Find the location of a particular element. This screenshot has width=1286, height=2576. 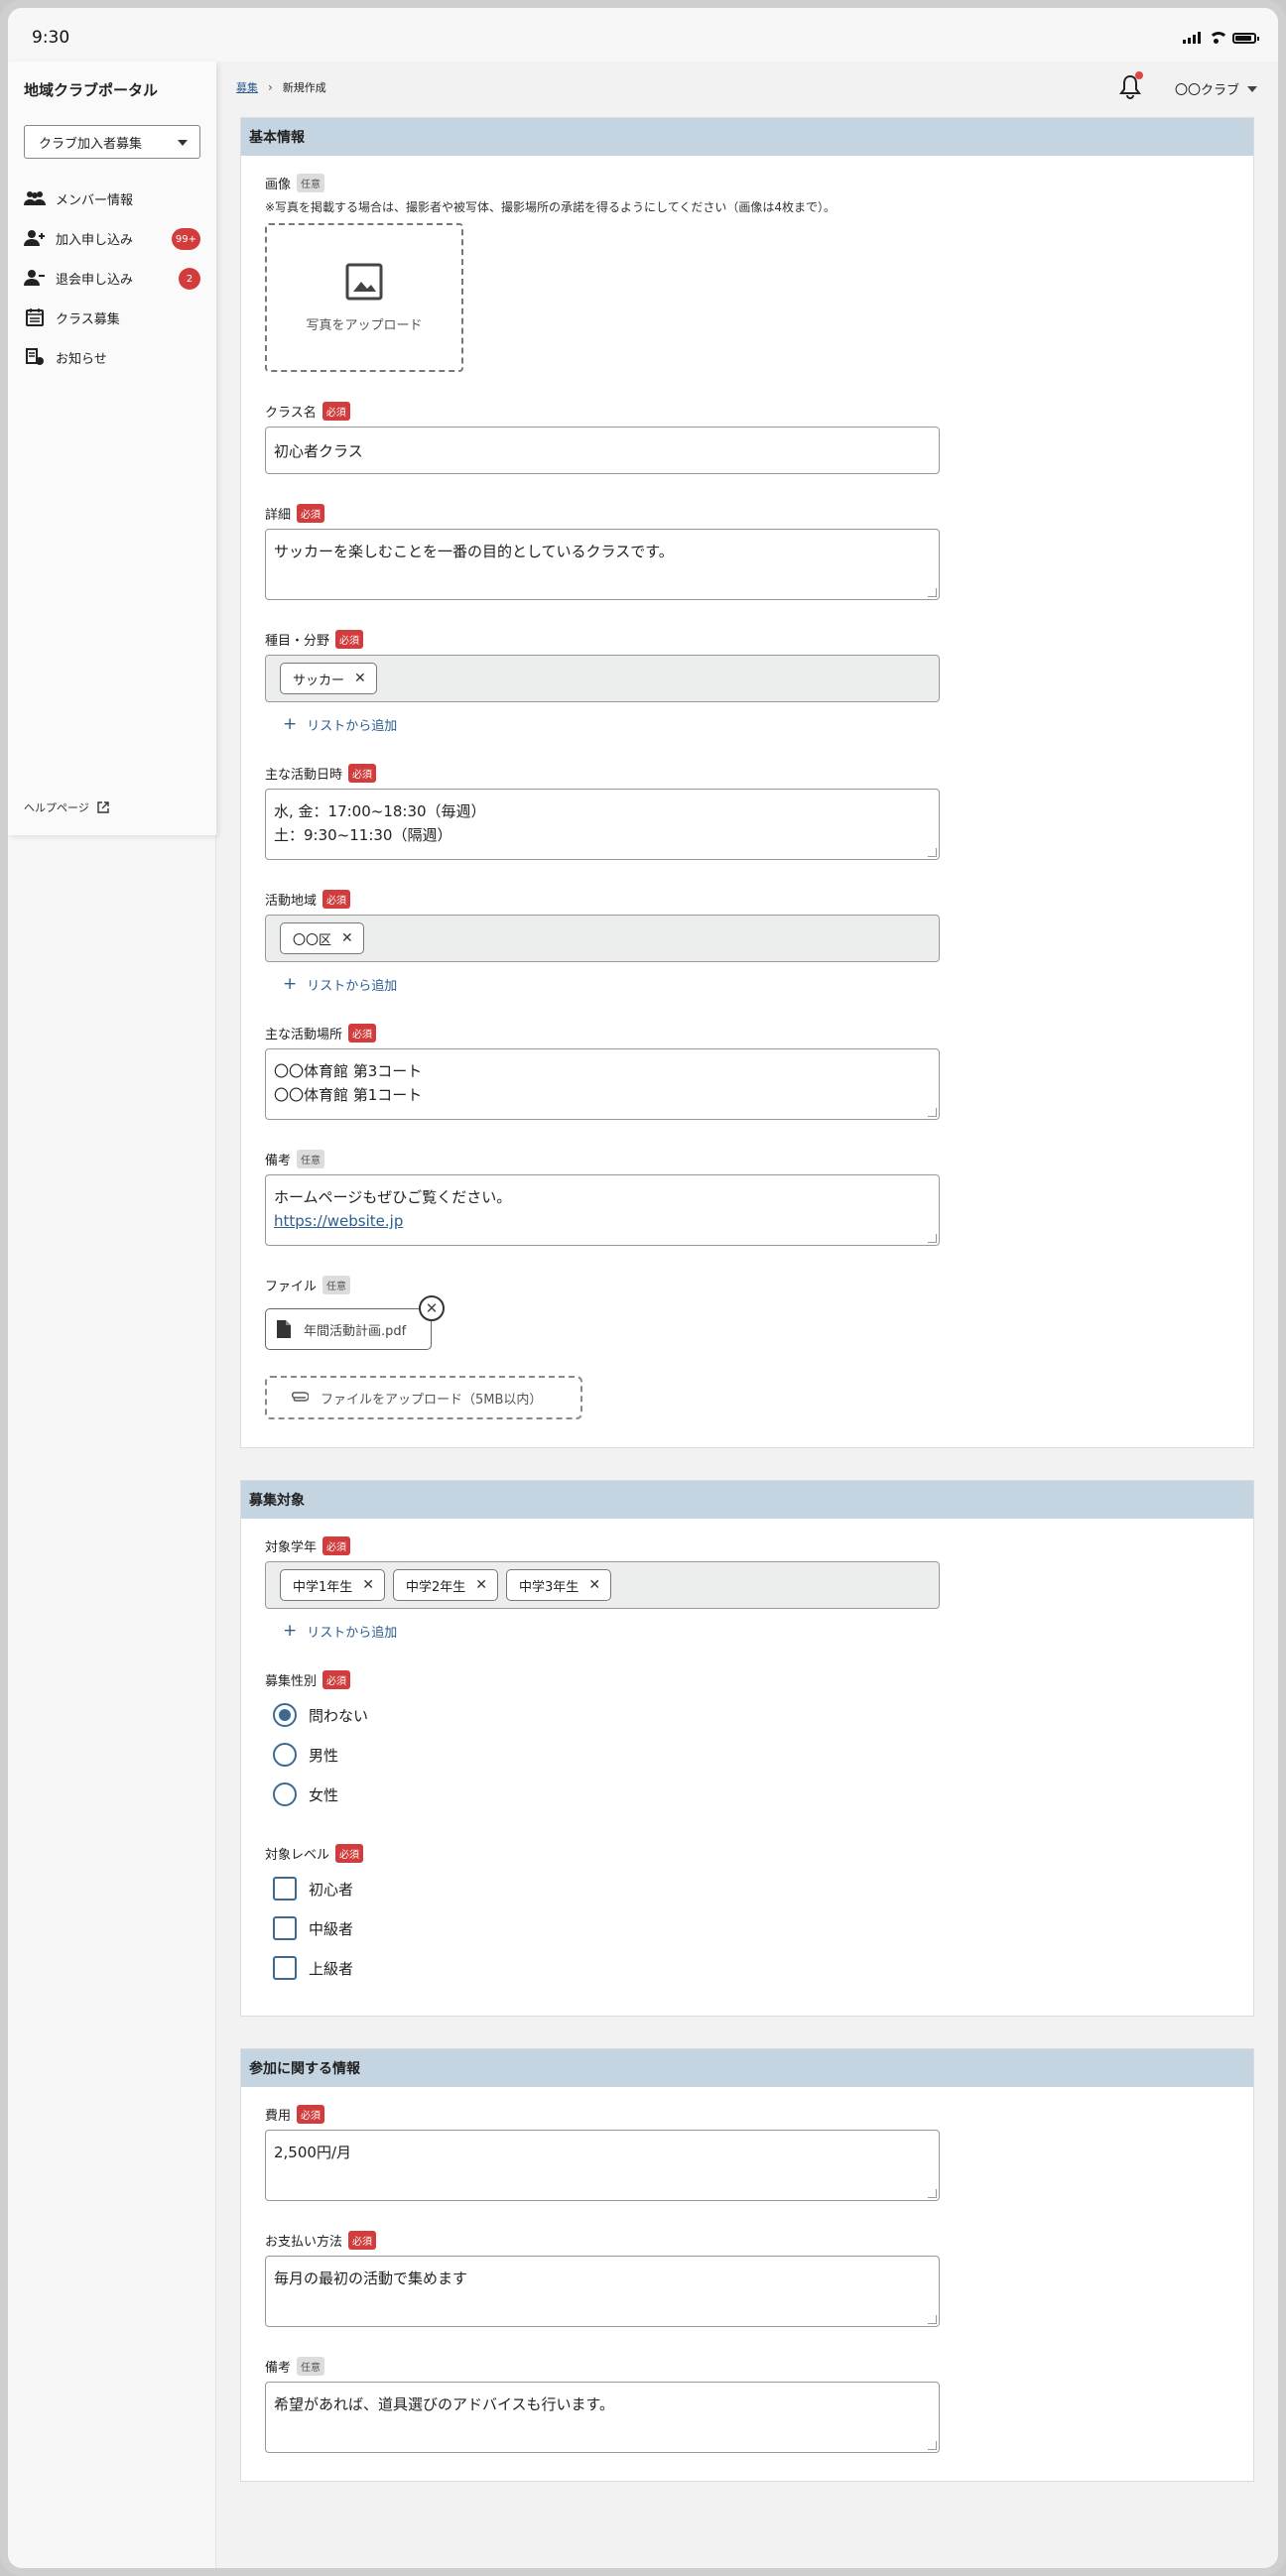

field-label: お支払い方法 必須 is located at coordinates (747, 2240).